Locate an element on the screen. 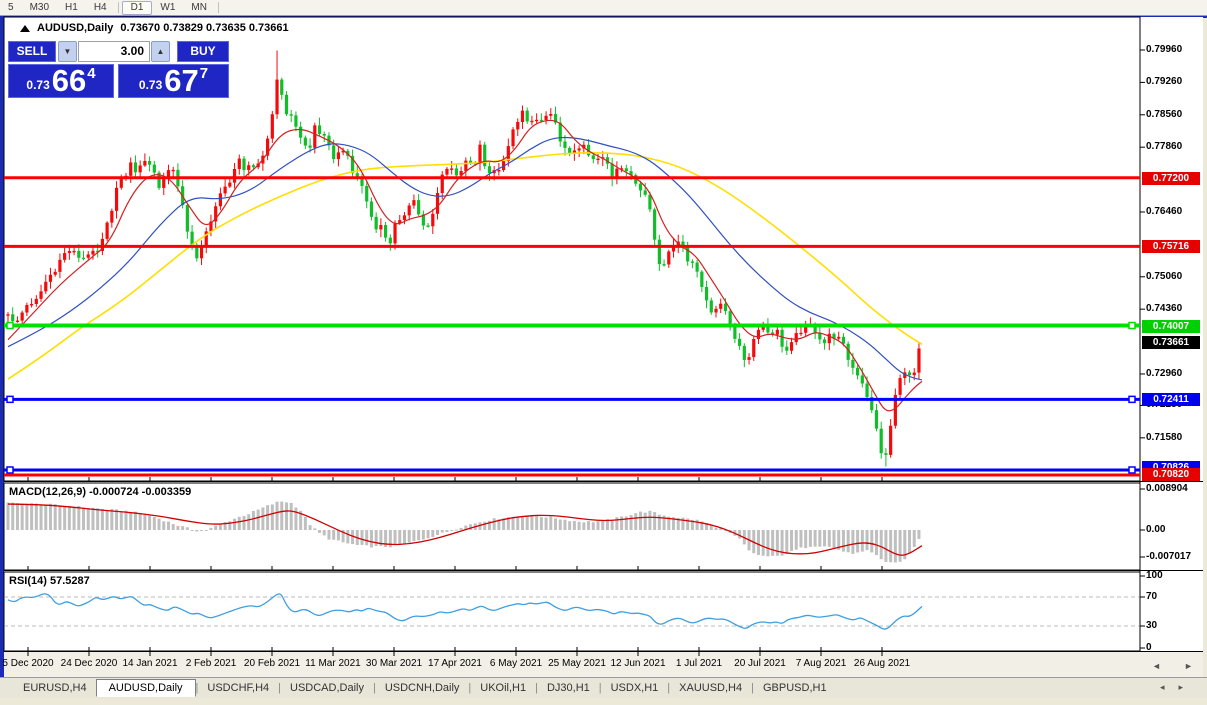 This screenshot has height=705, width=1207. volume-input: 3.00 is located at coordinates (114, 51).